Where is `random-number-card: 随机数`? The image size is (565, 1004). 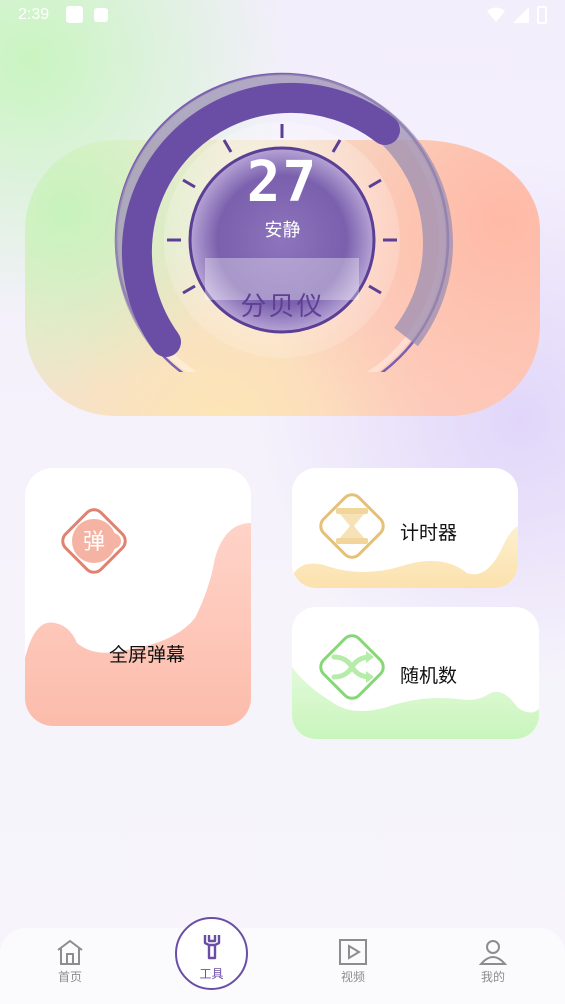 random-number-card: 随机数 is located at coordinates (415, 673).